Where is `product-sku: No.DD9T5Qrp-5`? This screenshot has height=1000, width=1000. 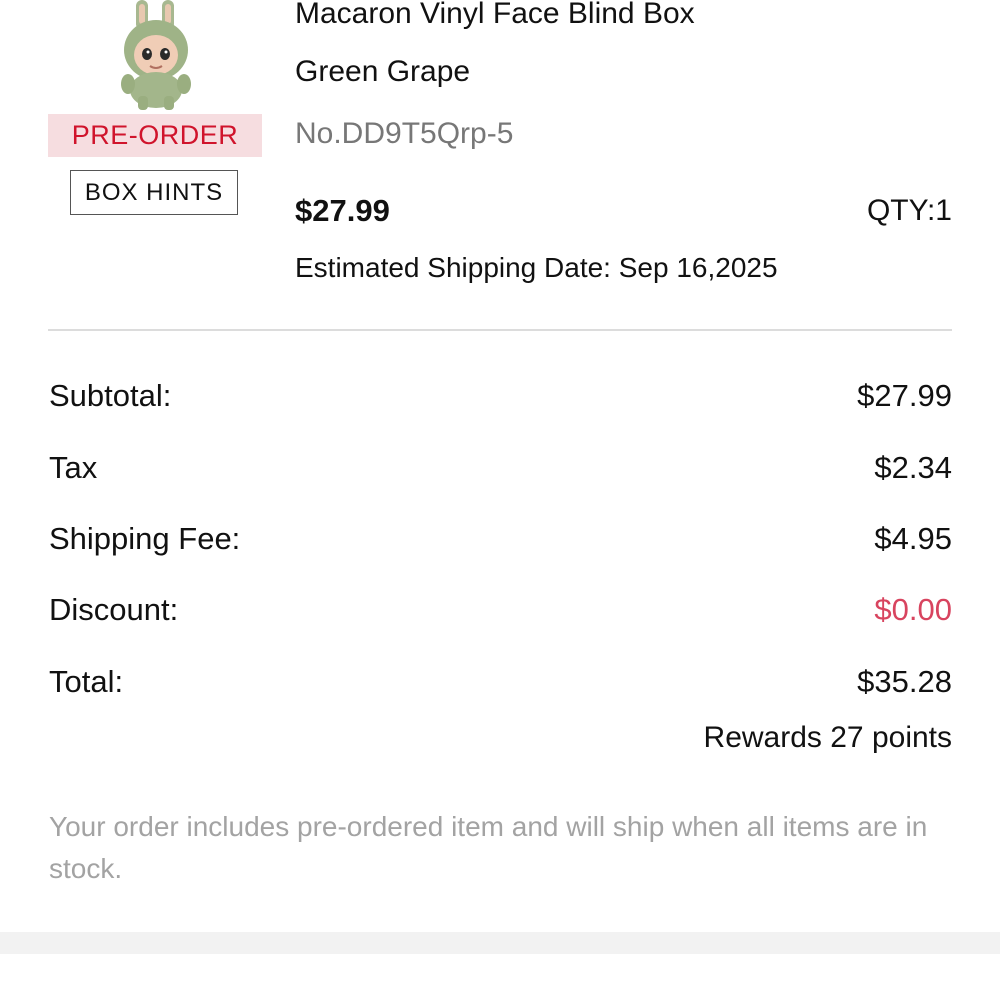 product-sku: No.DD9T5Qrp-5 is located at coordinates (404, 133).